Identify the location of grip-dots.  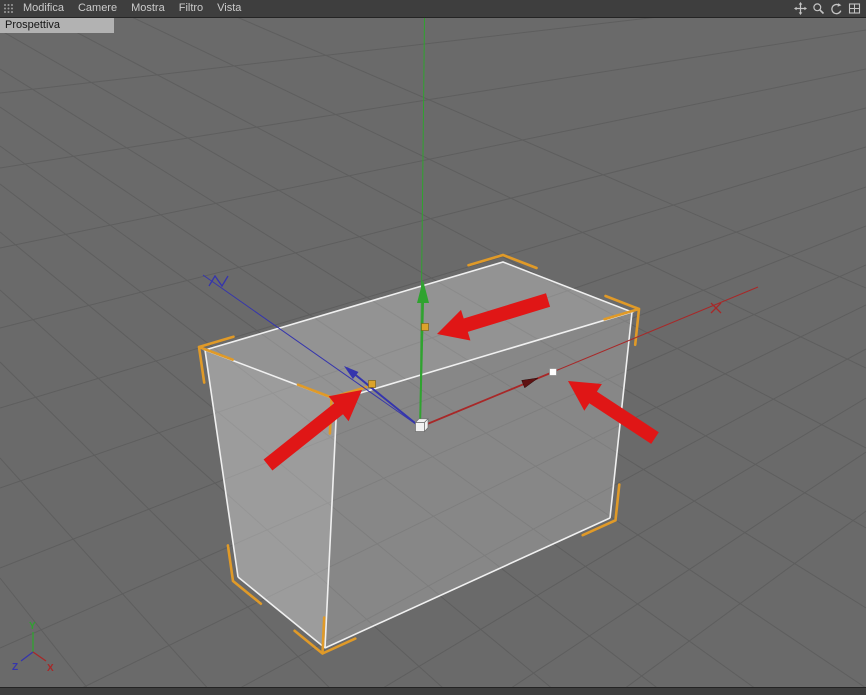
(8, 8).